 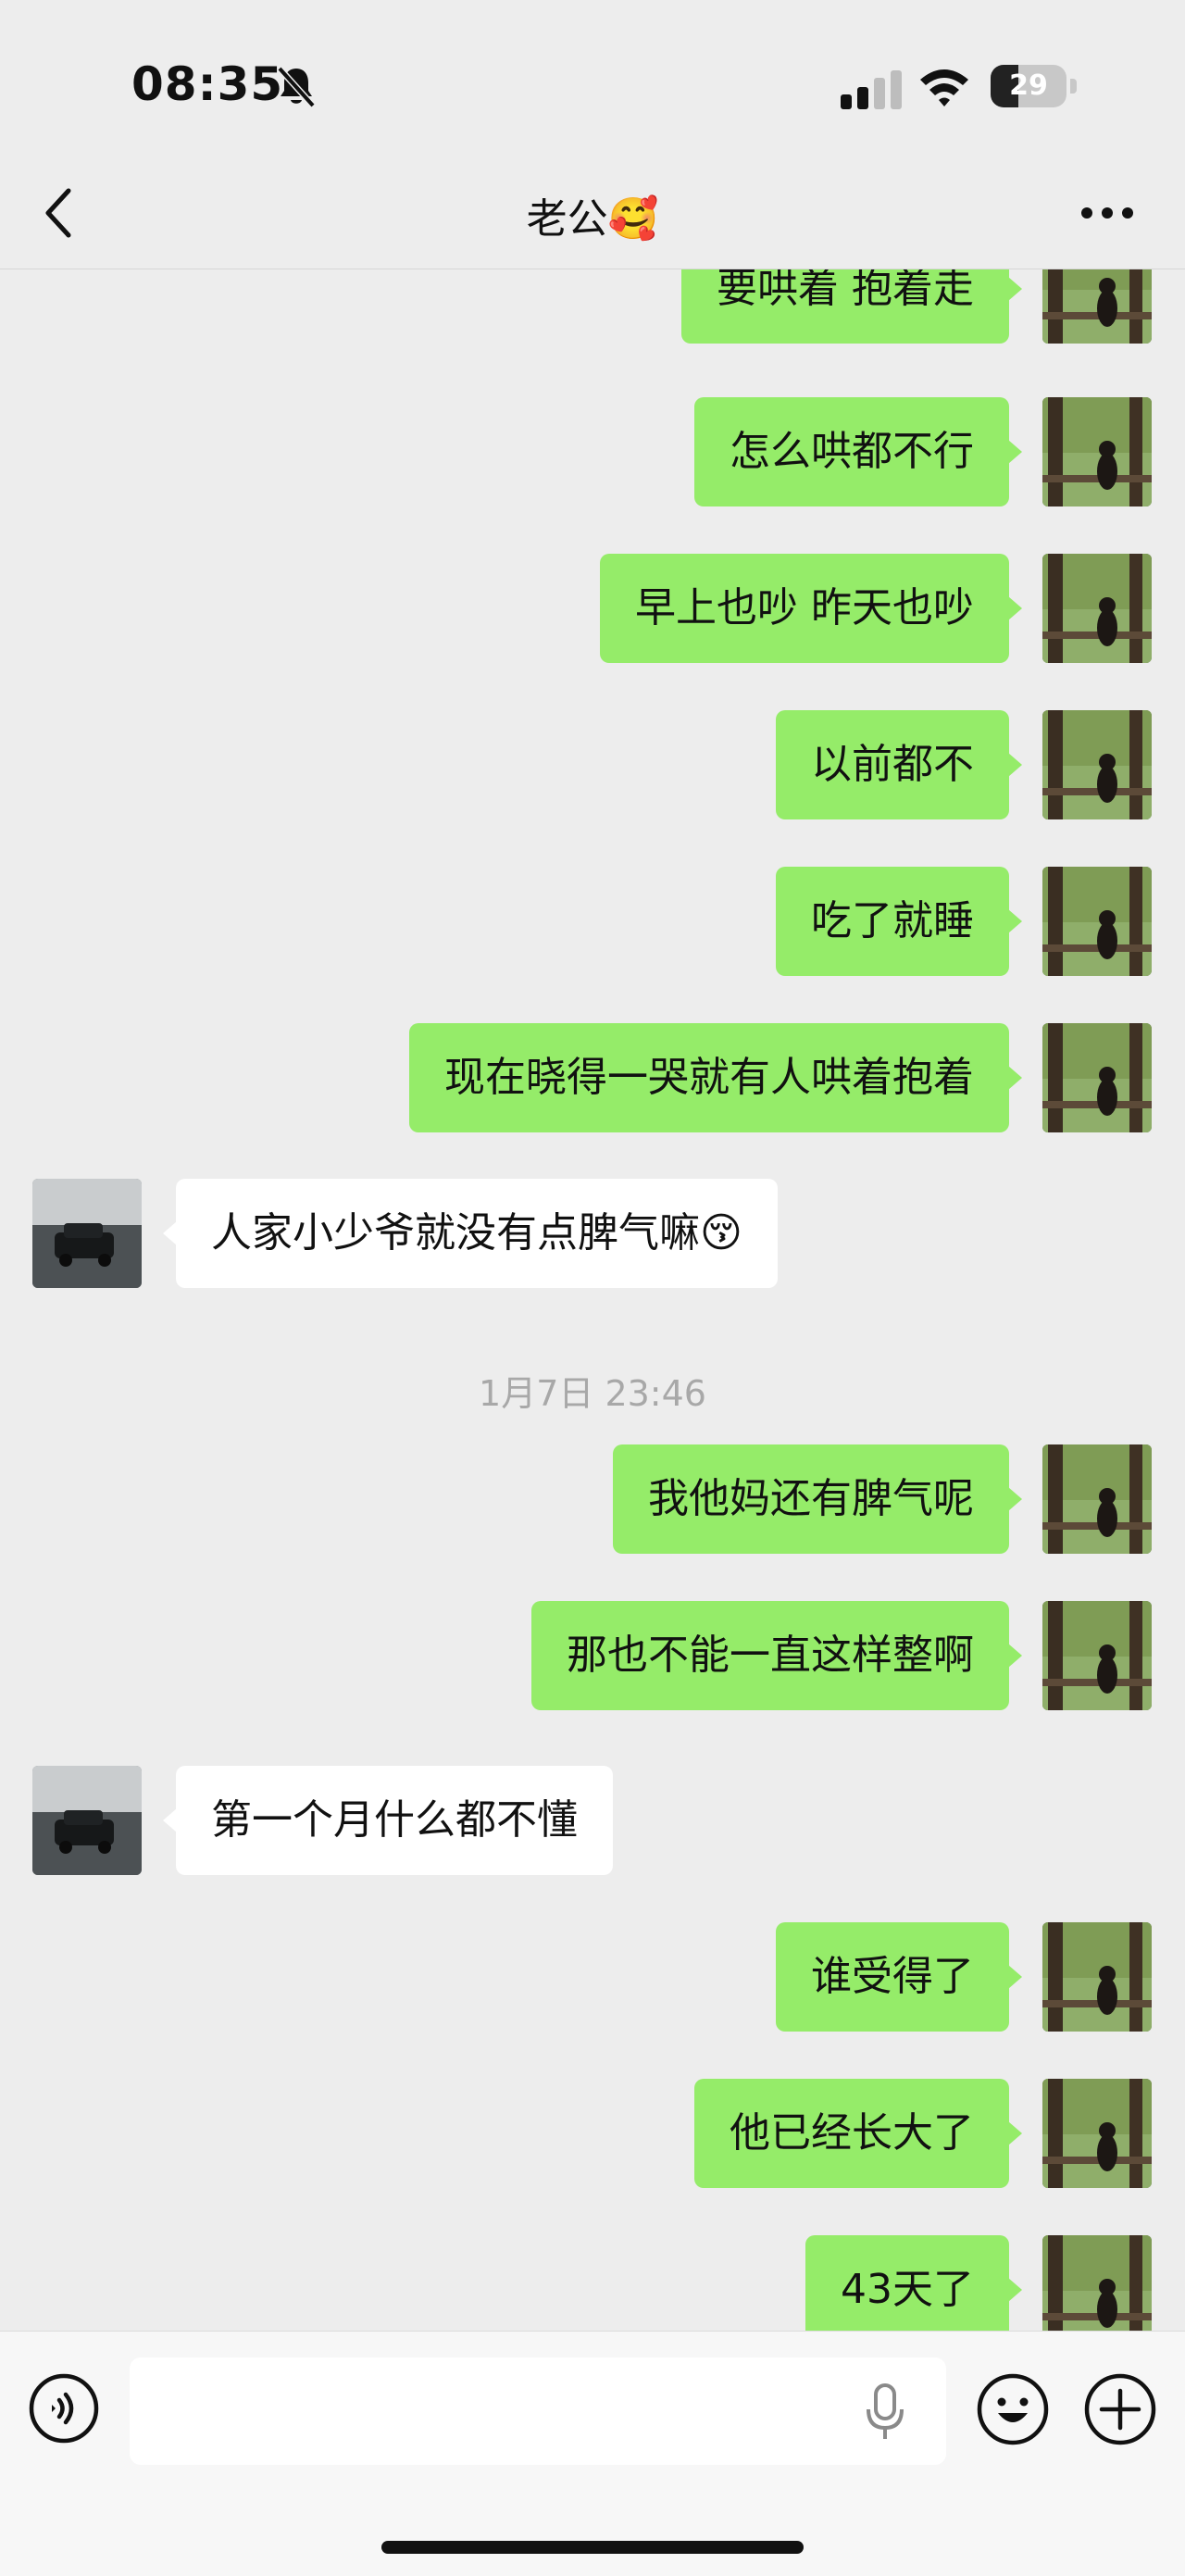 I want to click on sent-message-bubble: 要哄着 抱着走, so click(x=851, y=307).